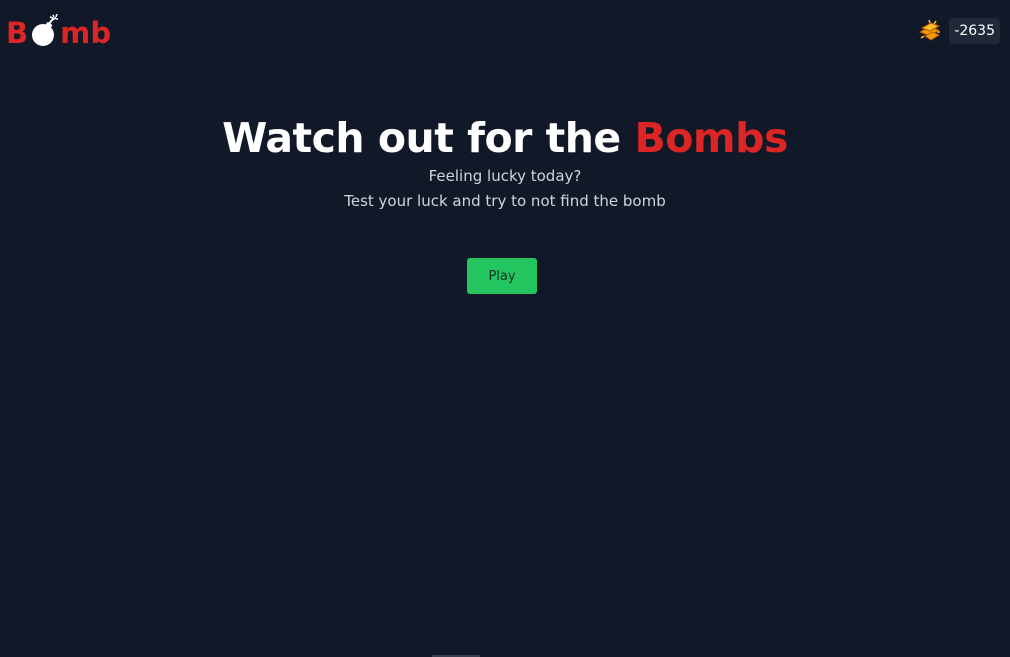  What do you see at coordinates (17, 33) in the screenshot?
I see `logo-letter-b: B` at bounding box center [17, 33].